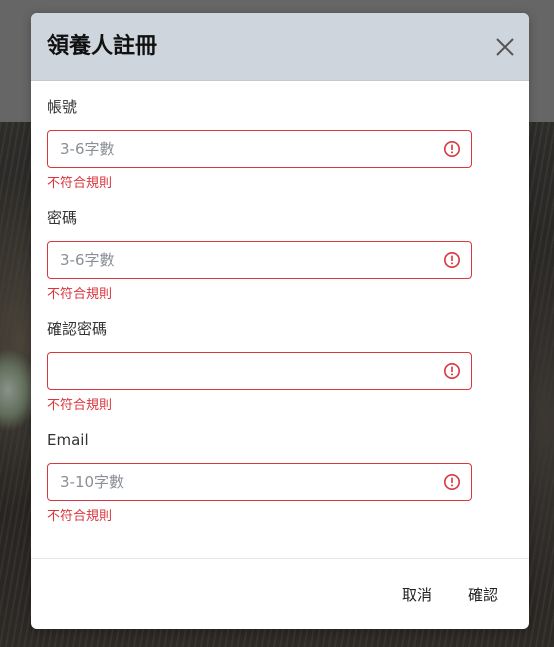 Image resolution: width=554 pixels, height=647 pixels. What do you see at coordinates (62, 218) in the screenshot?
I see `password-label: 密碼` at bounding box center [62, 218].